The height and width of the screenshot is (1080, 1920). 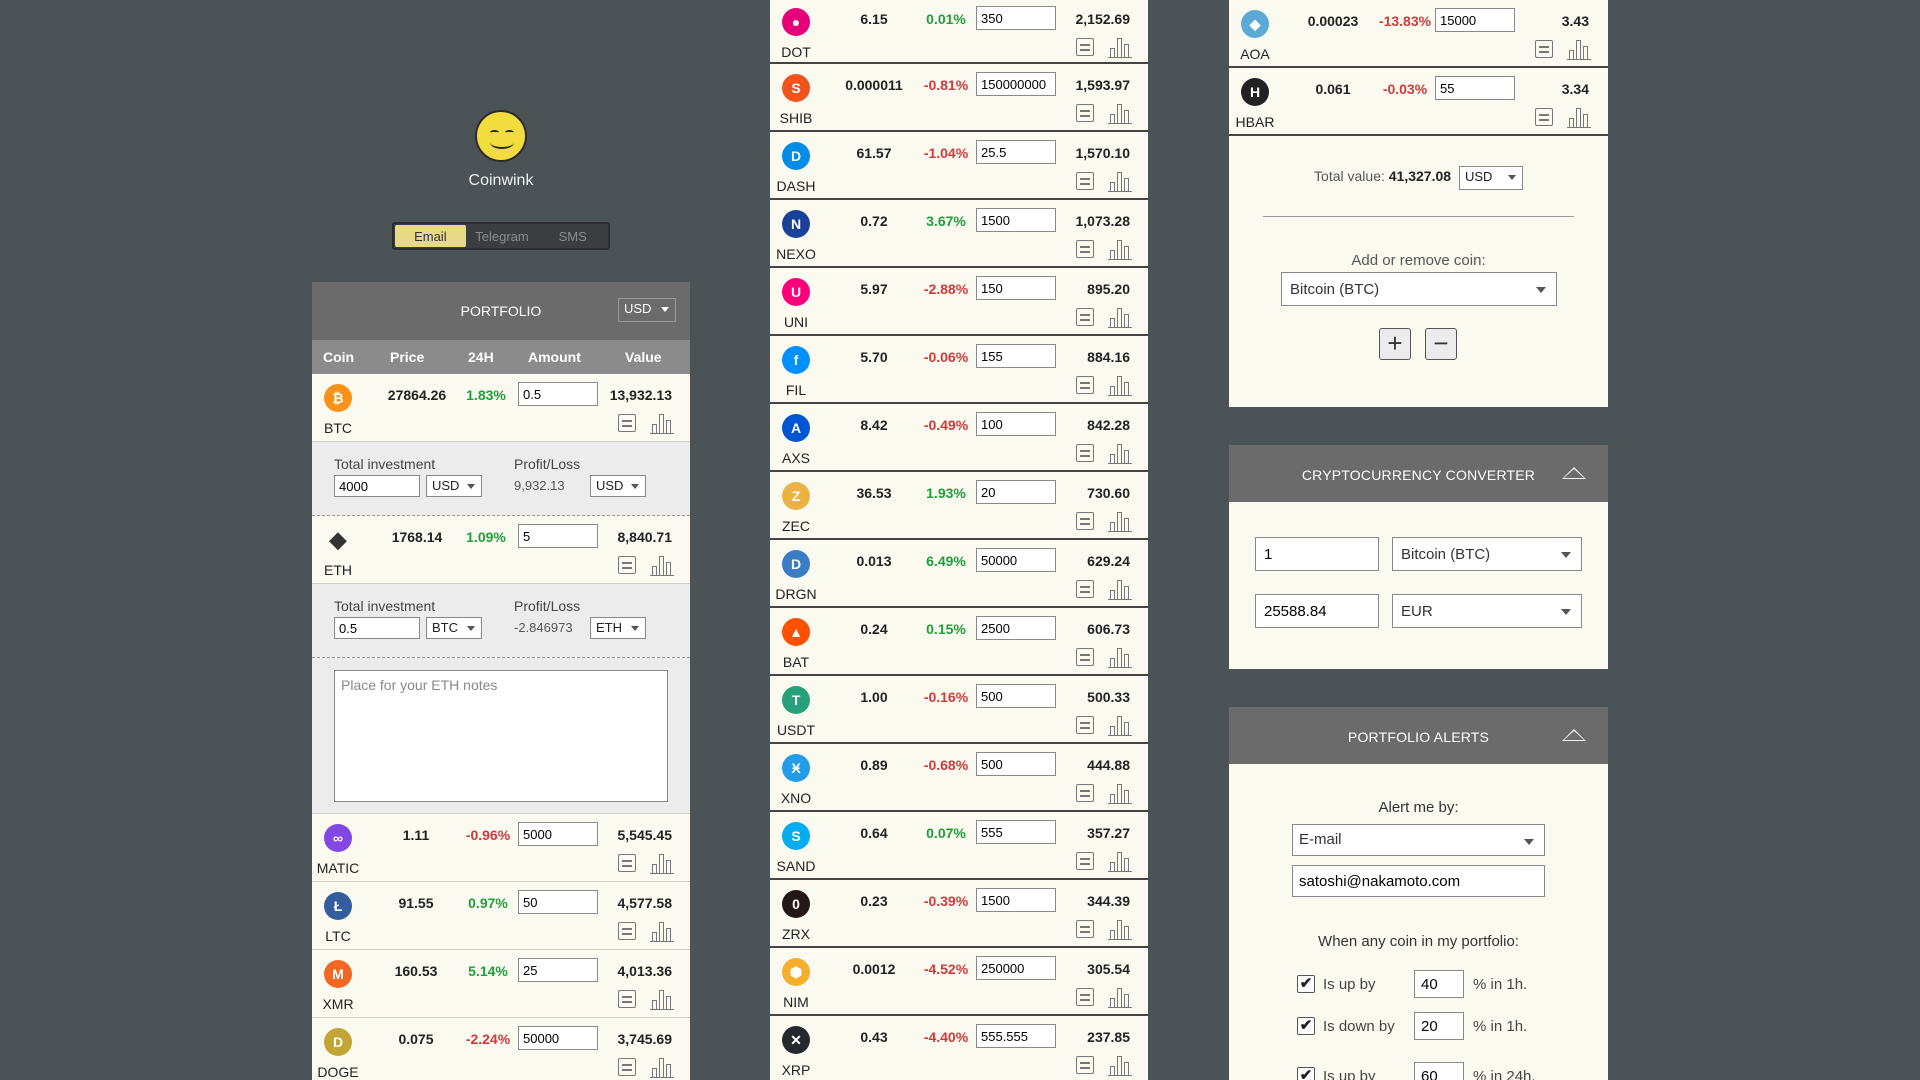 What do you see at coordinates (647, 310) in the screenshot?
I see `portfolio-currency-select: USD` at bounding box center [647, 310].